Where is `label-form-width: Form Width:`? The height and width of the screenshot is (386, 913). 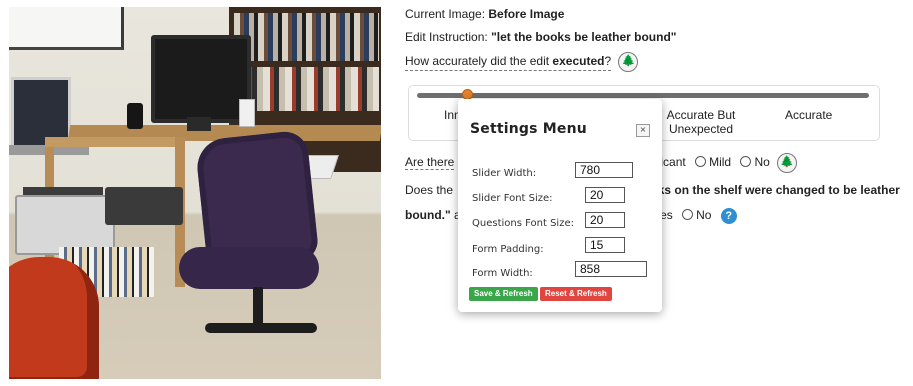
label-form-width: Form Width: is located at coordinates (502, 273).